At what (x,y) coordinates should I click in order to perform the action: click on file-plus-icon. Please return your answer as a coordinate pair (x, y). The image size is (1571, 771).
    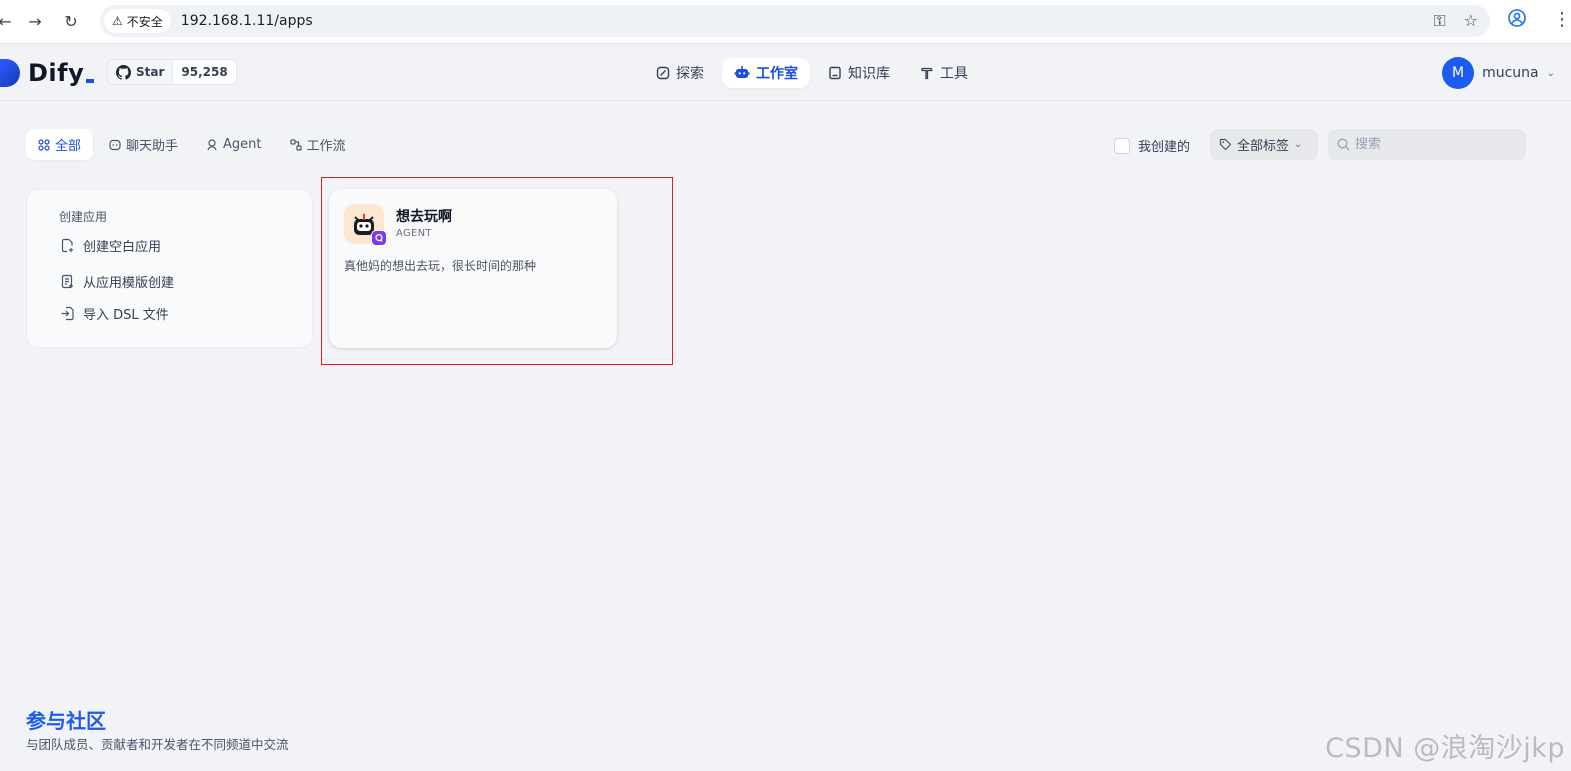
    Looking at the image, I should click on (67, 245).